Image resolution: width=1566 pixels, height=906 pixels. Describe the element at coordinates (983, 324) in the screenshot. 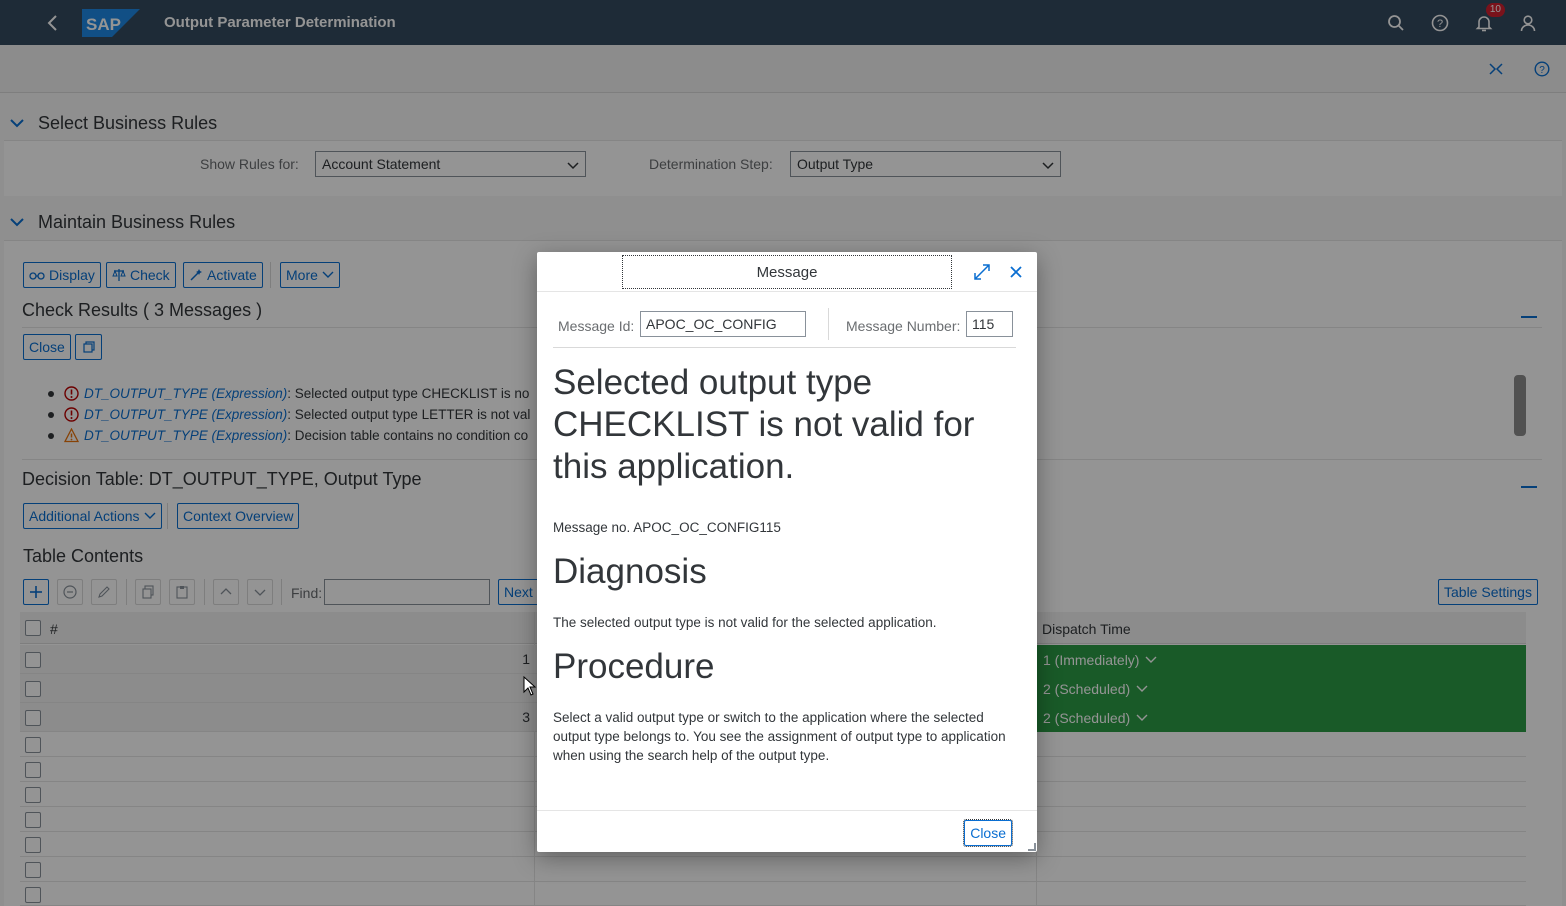

I see `message-number-value: 115` at that location.